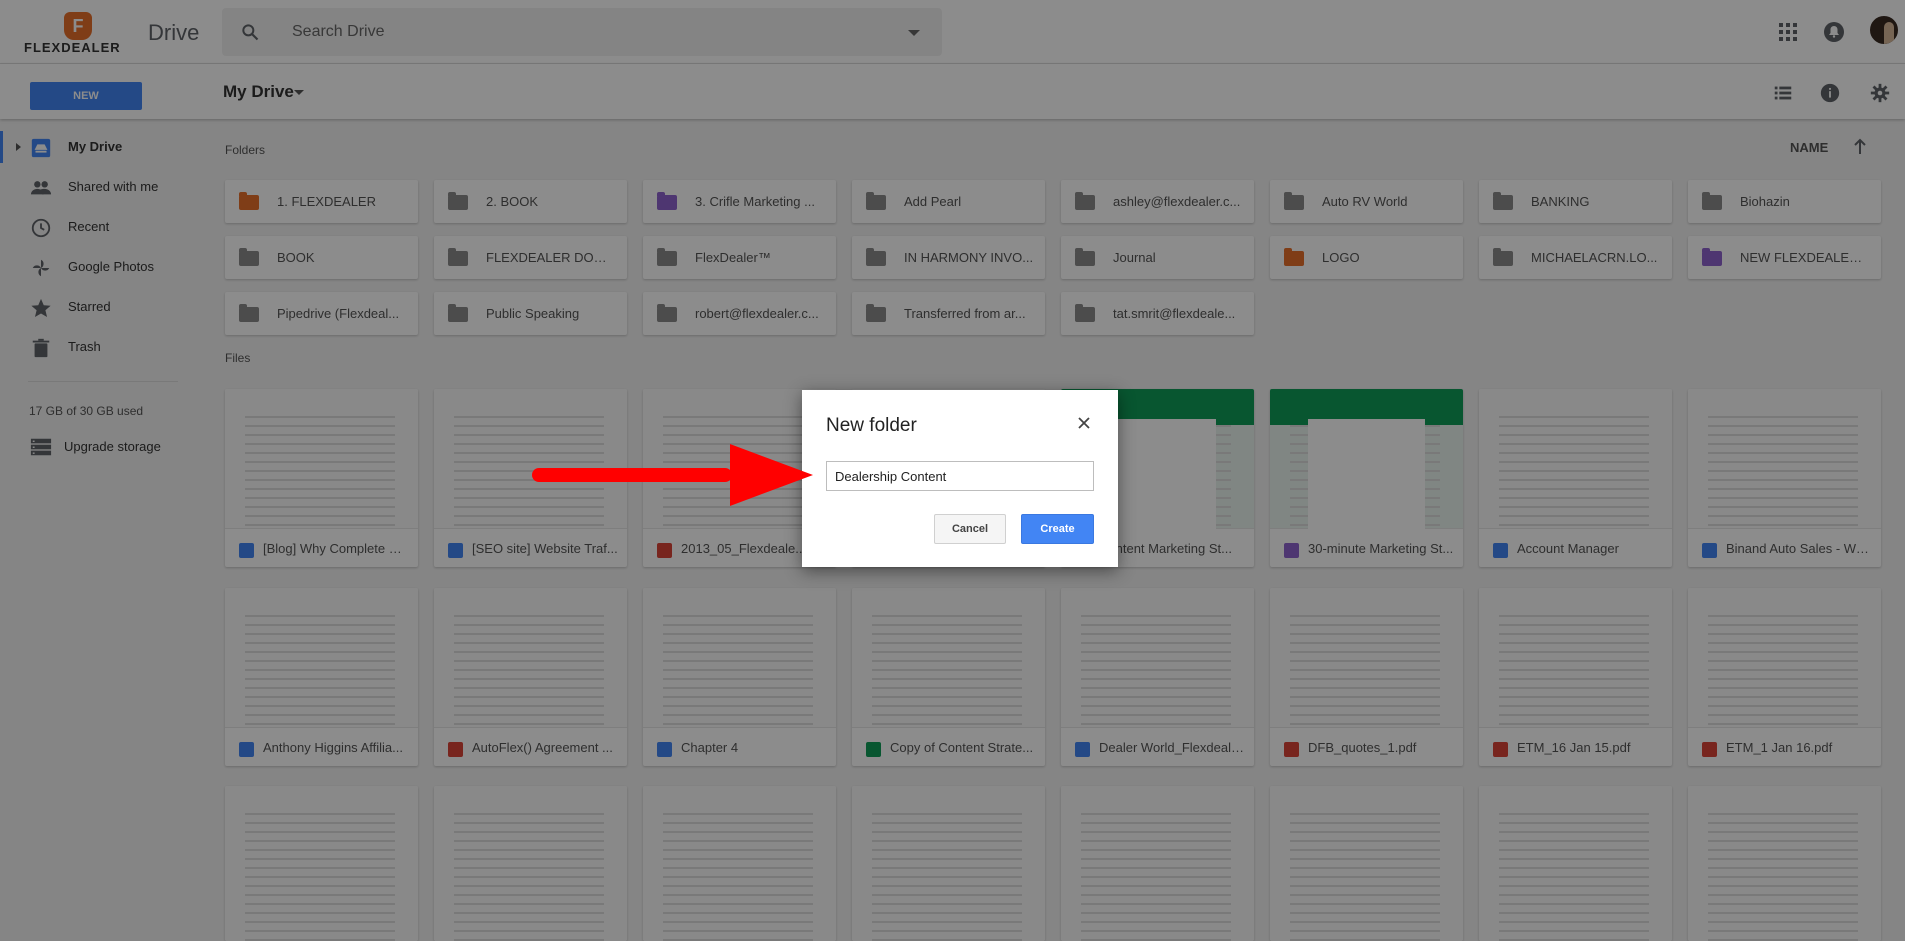 This screenshot has width=1905, height=941. Describe the element at coordinates (1057, 529) in the screenshot. I see `create-button: Create` at that location.